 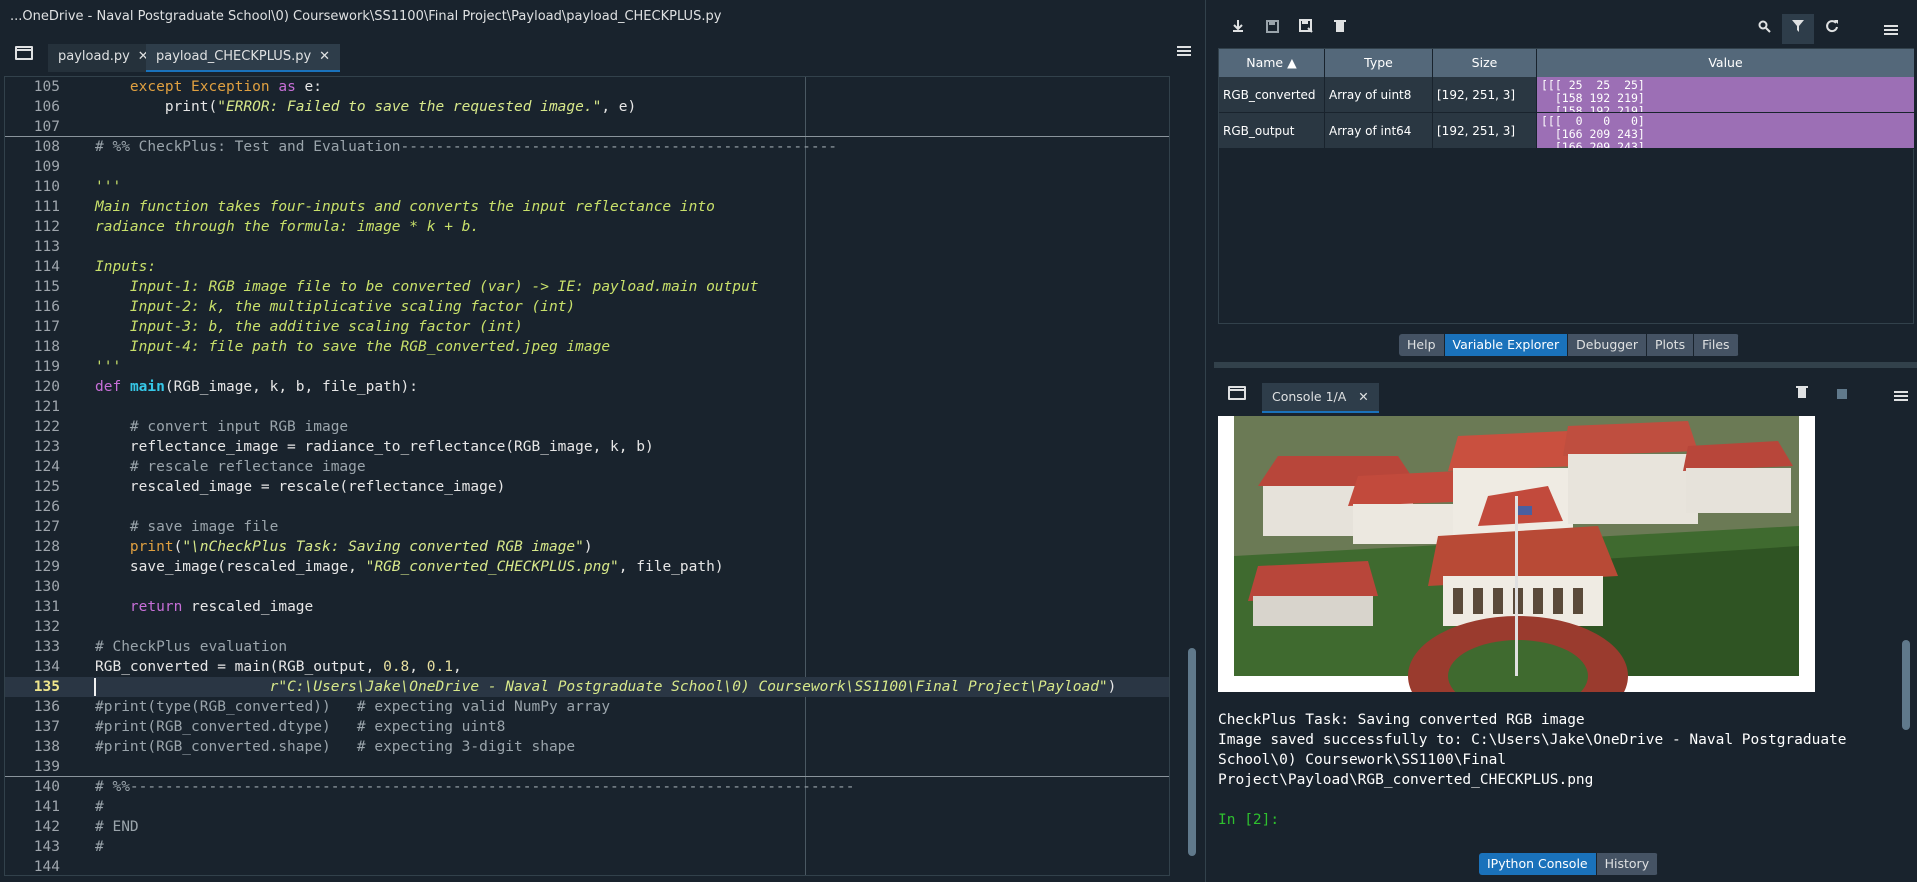 What do you see at coordinates (46, 787) in the screenshot?
I see `line-number: 140` at bounding box center [46, 787].